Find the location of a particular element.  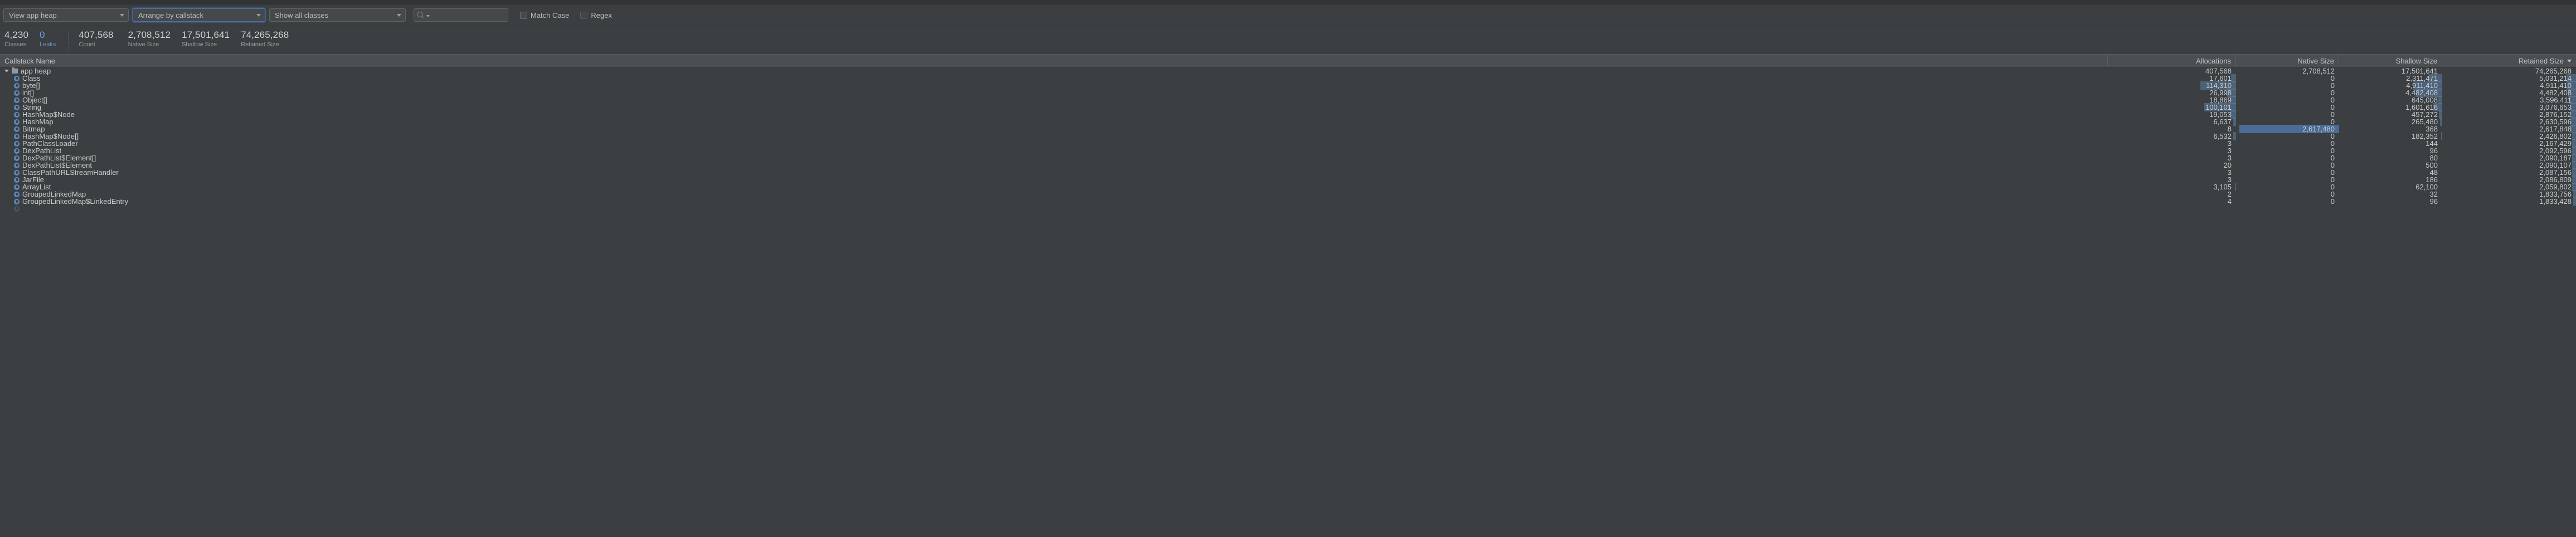

column-header-retained-size: Retained Size is located at coordinates (2509, 61).